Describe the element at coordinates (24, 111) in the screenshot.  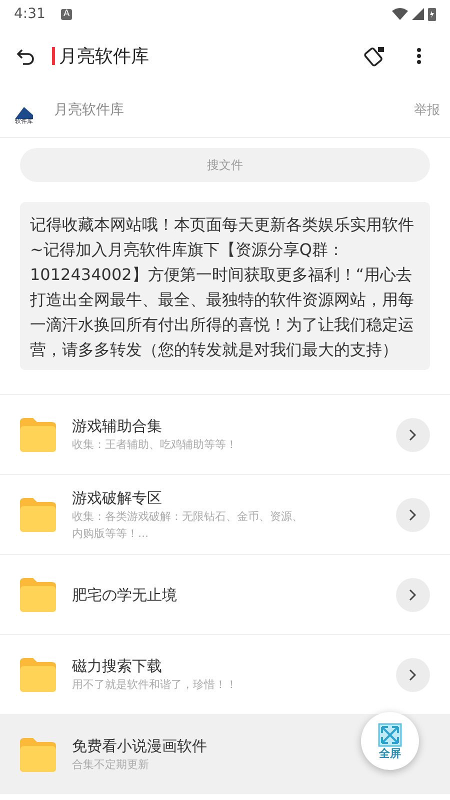
I see `house-icon` at that location.